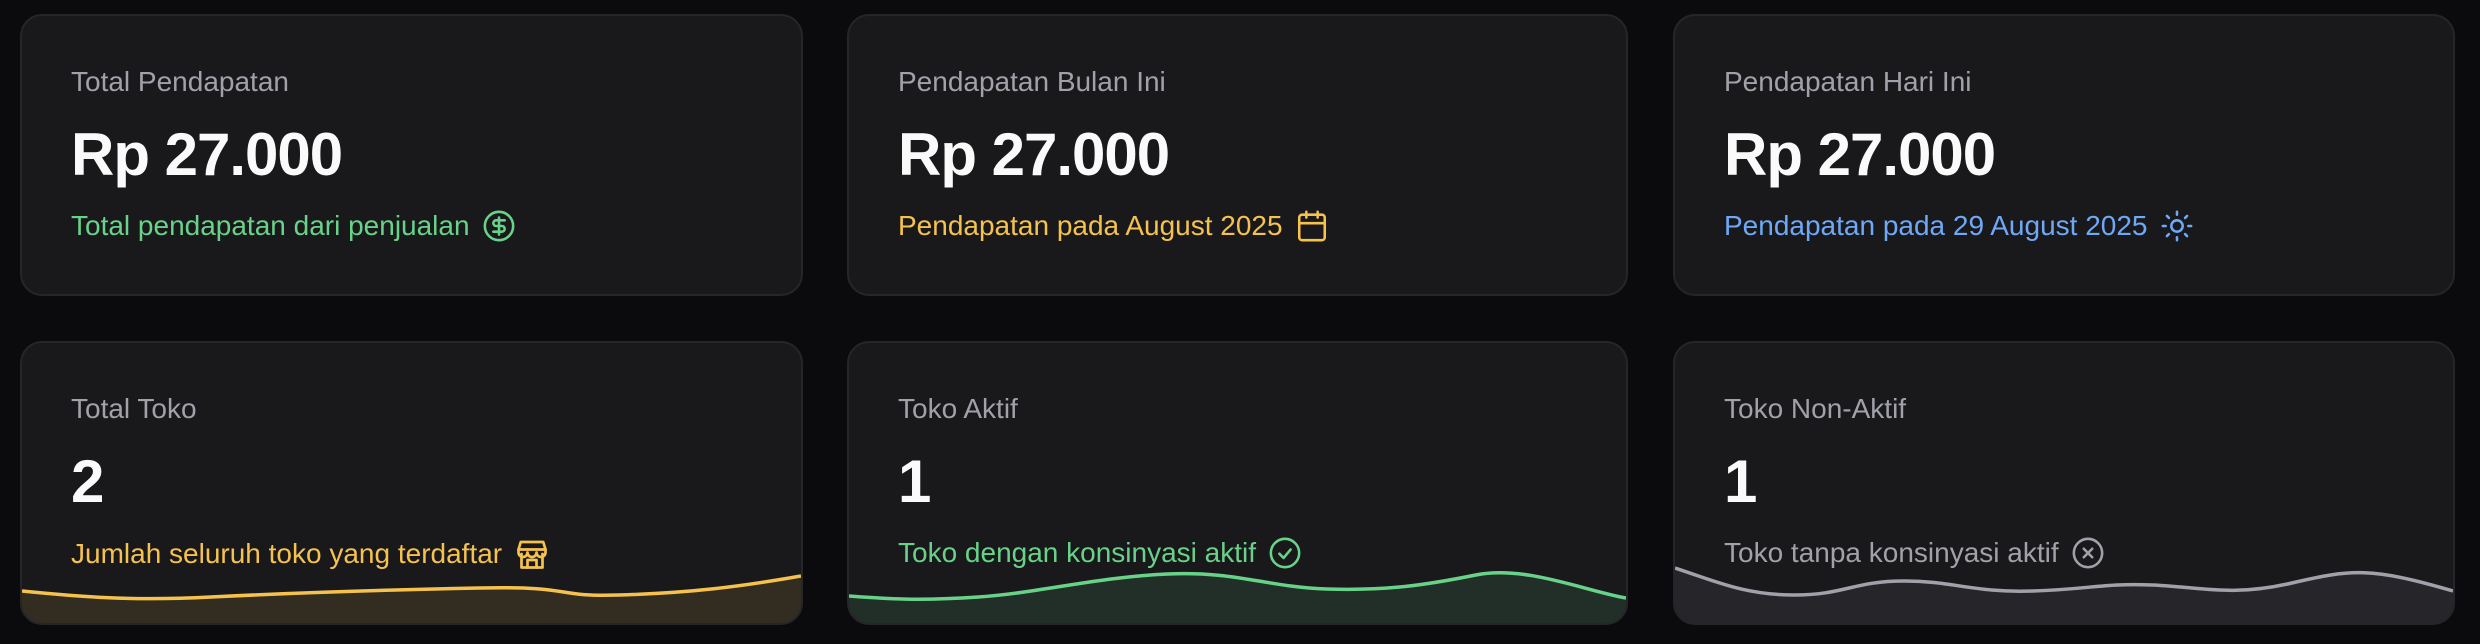 Image resolution: width=2480 pixels, height=644 pixels. I want to click on card-subtitle-row: Total pendapatan dari penjualan, so click(293, 226).